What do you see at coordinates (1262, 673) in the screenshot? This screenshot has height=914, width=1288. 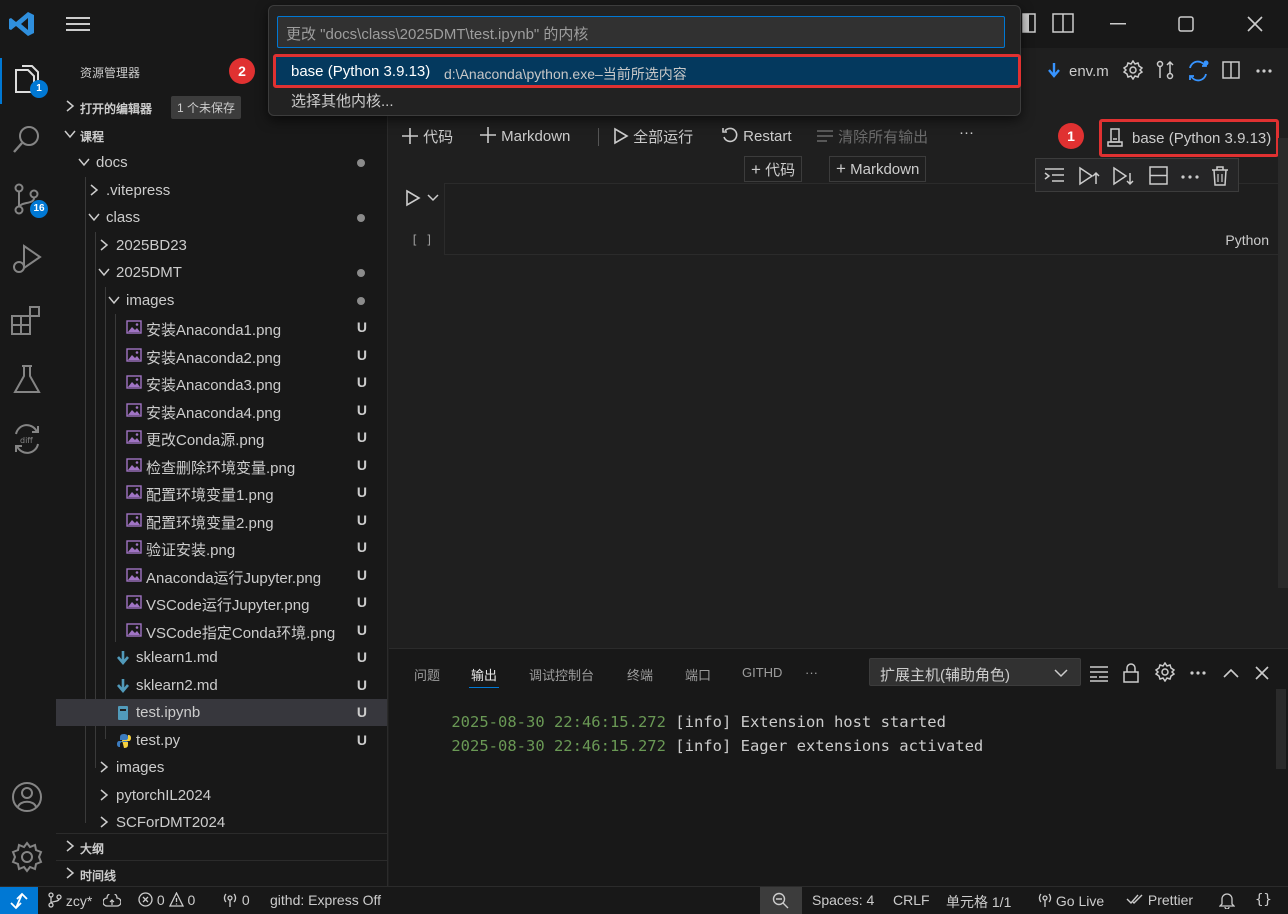 I see `close-panel-icon` at bounding box center [1262, 673].